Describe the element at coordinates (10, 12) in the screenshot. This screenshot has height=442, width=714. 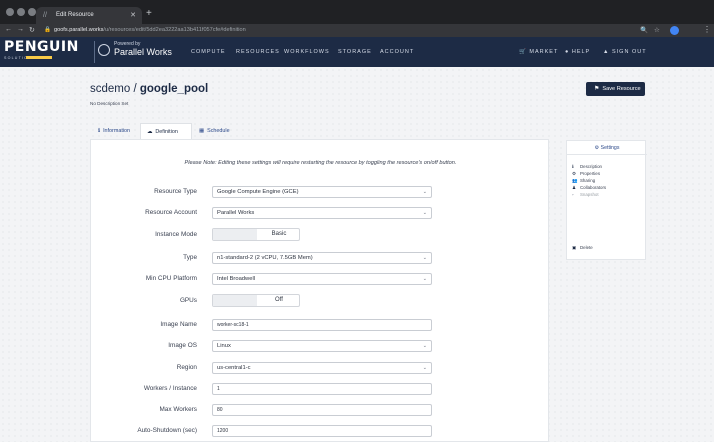
I see `close-window-button` at that location.